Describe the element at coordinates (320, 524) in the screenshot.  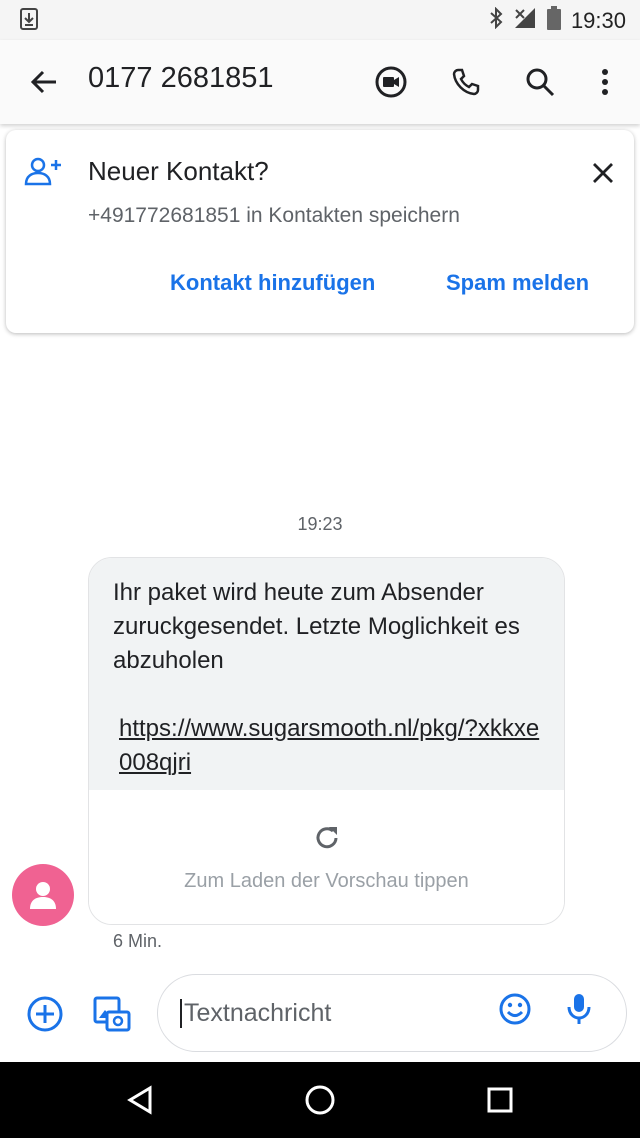
I see `message-timestamp: 19:23` at that location.